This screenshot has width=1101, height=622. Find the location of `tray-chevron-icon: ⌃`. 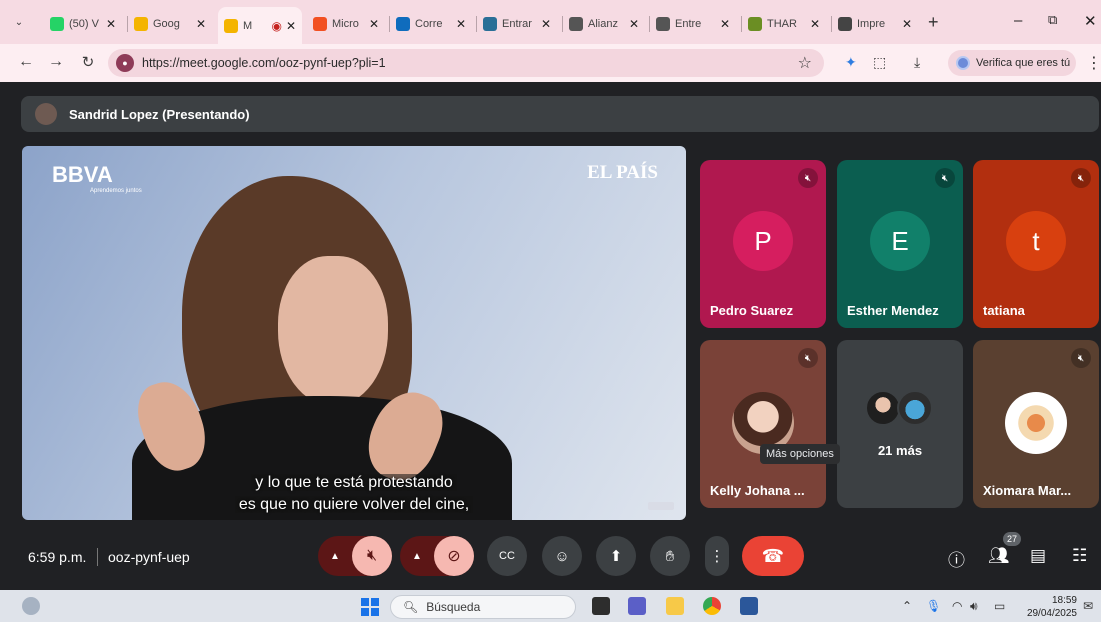

tray-chevron-icon: ⌃ is located at coordinates (907, 606).